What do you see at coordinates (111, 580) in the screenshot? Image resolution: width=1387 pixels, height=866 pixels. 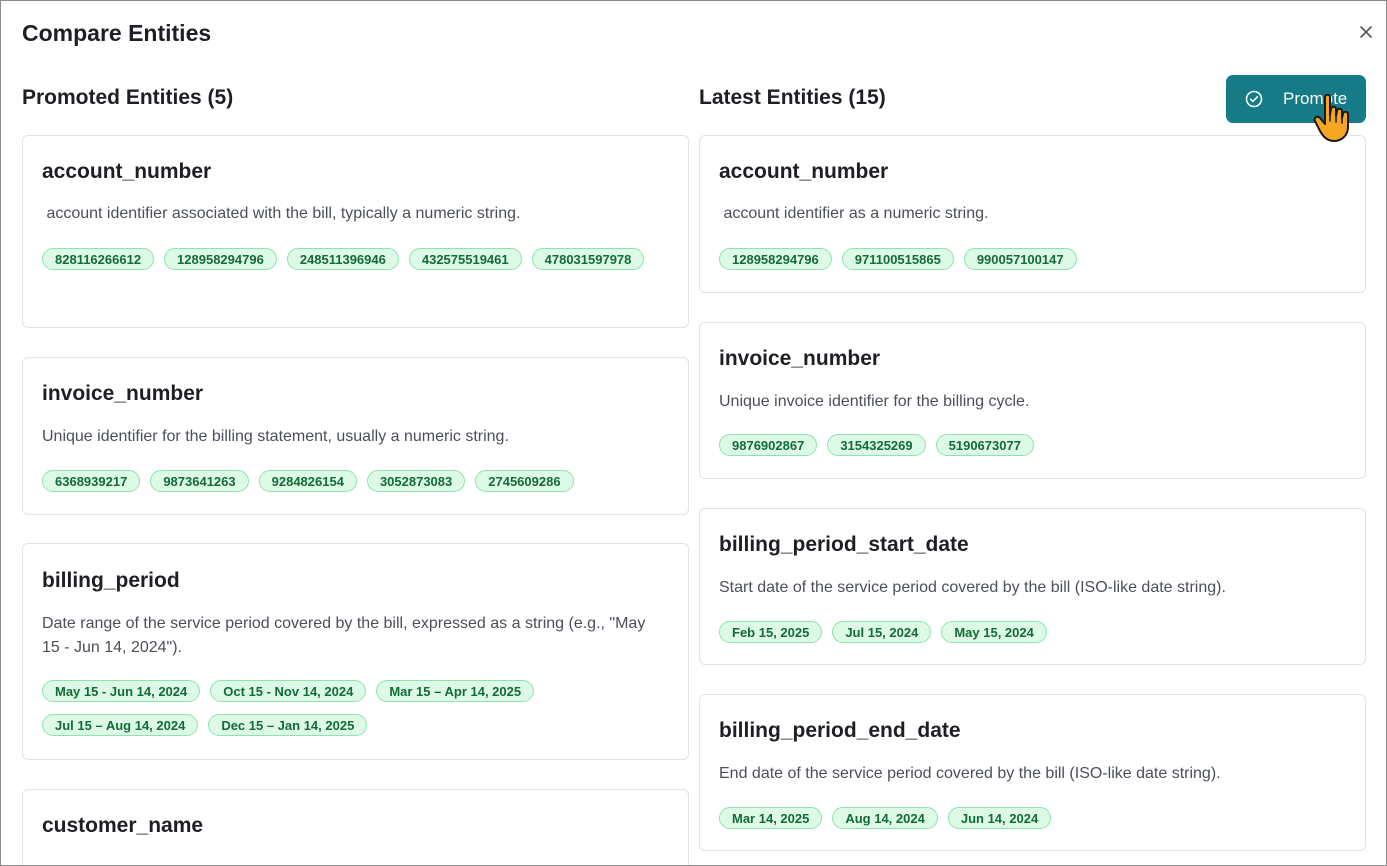 I see `entity-name: billing_period` at bounding box center [111, 580].